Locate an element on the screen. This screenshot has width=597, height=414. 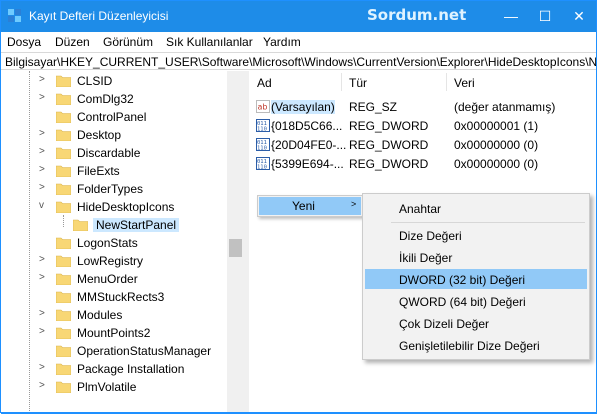
tree-item-clsid: > CLSID is located at coordinates (122, 81).